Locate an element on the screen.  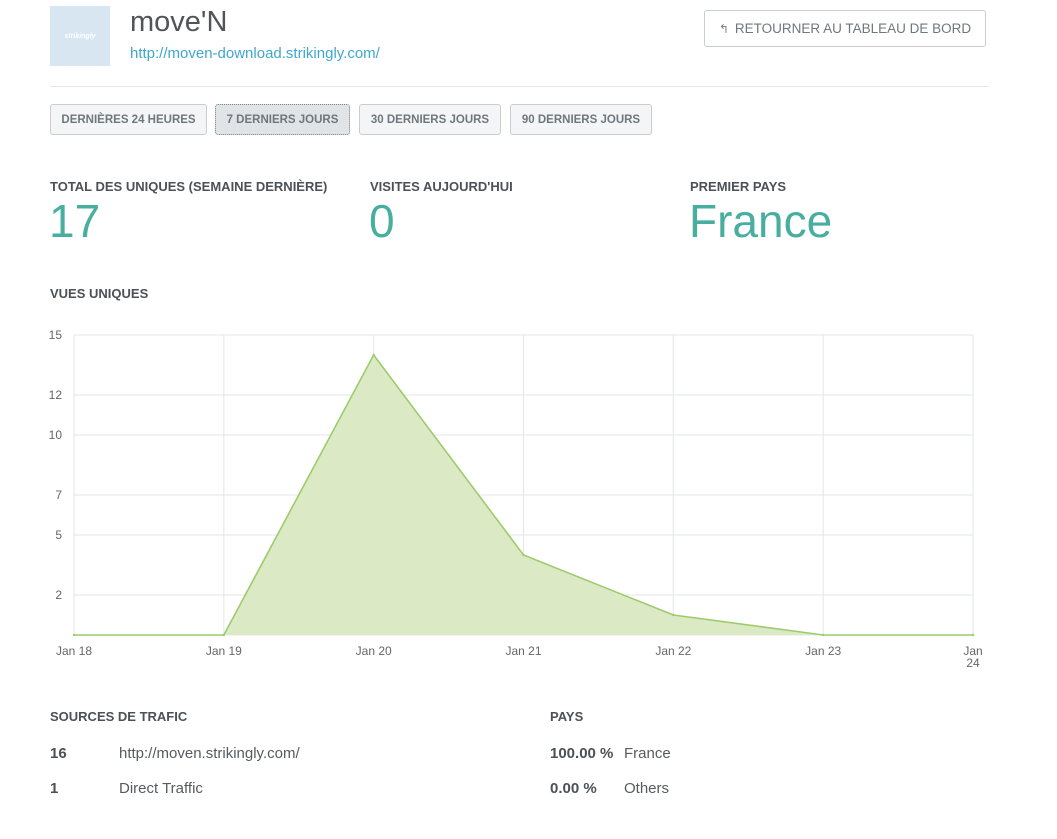
site-thumbnail-text: strikingly is located at coordinates (80, 36).